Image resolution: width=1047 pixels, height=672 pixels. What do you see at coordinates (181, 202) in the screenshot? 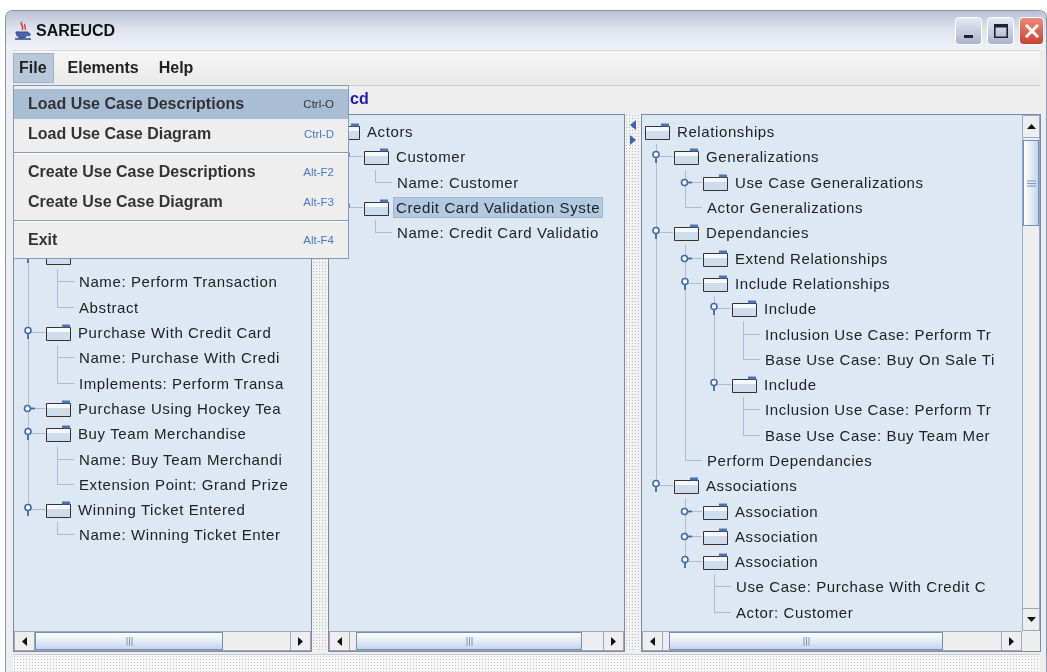
I see `menu-item: Create Use Case Diagram Alt-F3` at bounding box center [181, 202].